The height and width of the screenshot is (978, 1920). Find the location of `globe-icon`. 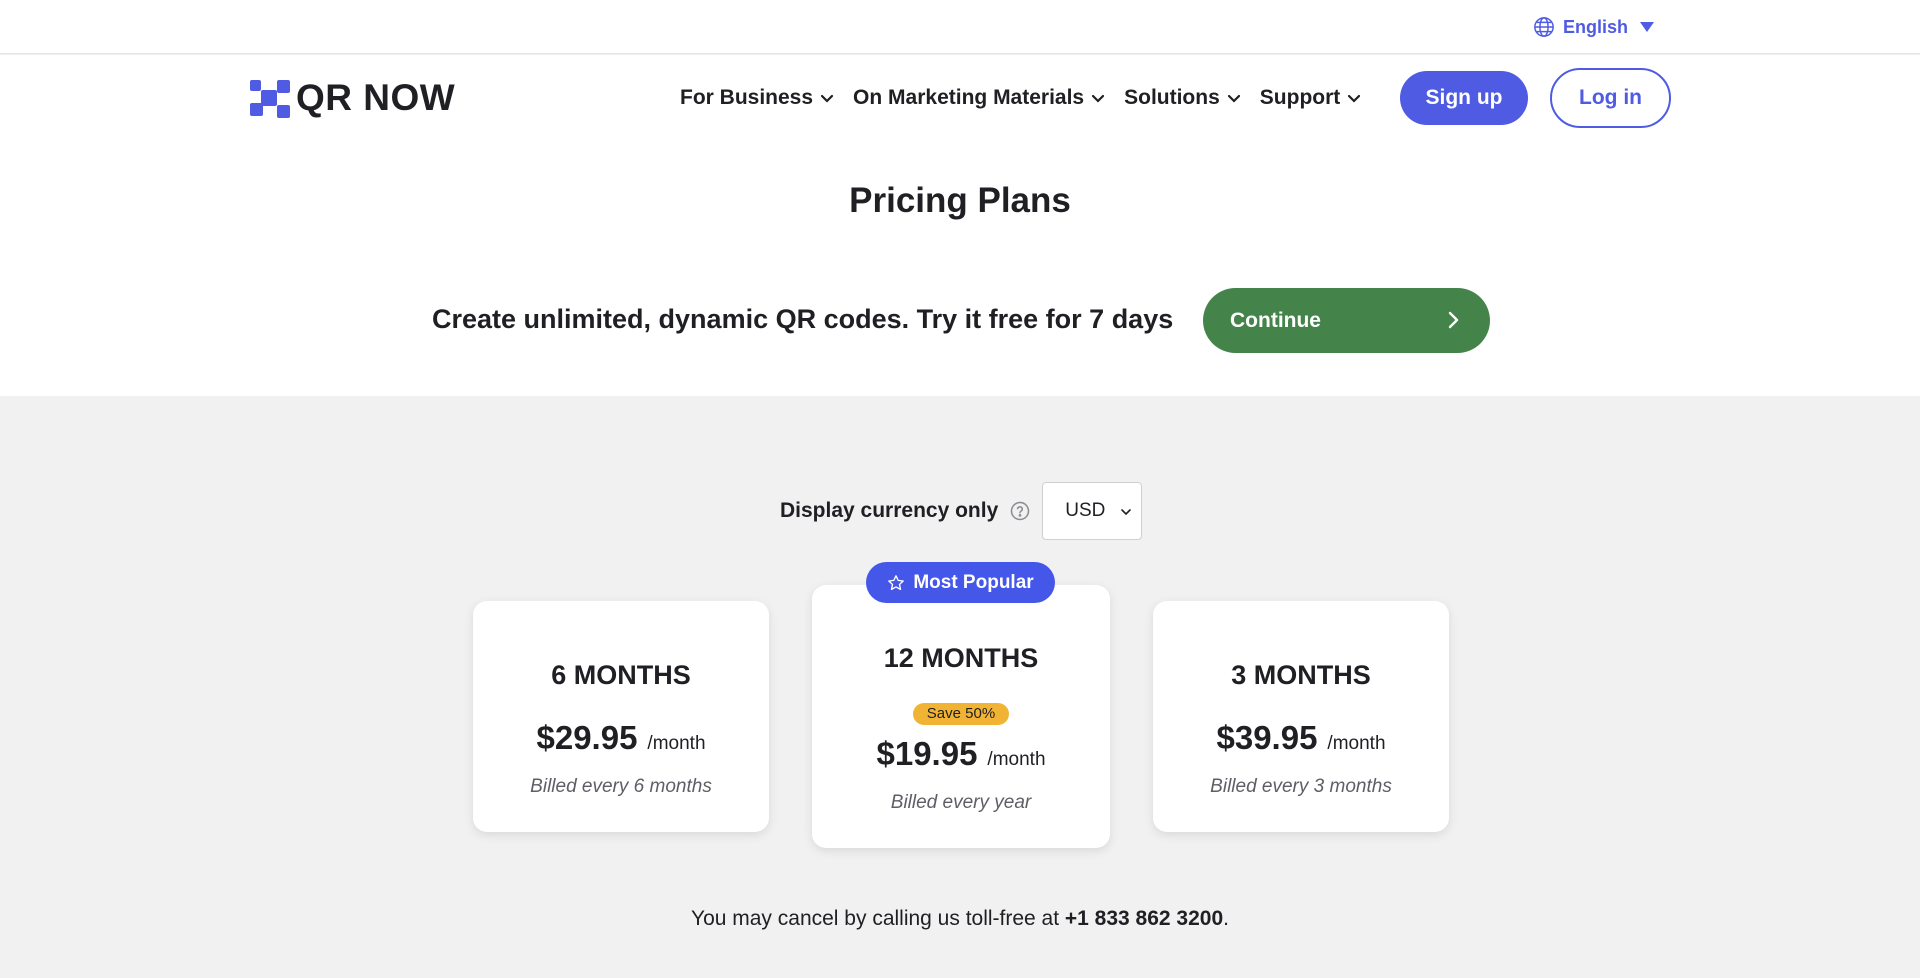

globe-icon is located at coordinates (1544, 27).